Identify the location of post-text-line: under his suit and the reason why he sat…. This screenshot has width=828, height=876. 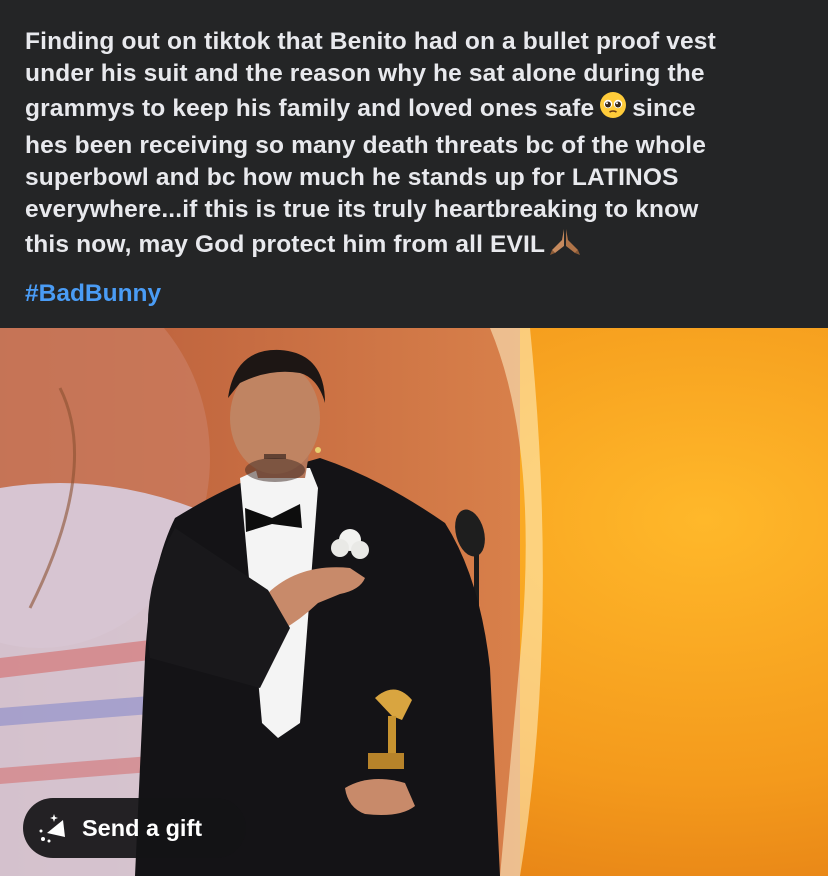
(365, 74).